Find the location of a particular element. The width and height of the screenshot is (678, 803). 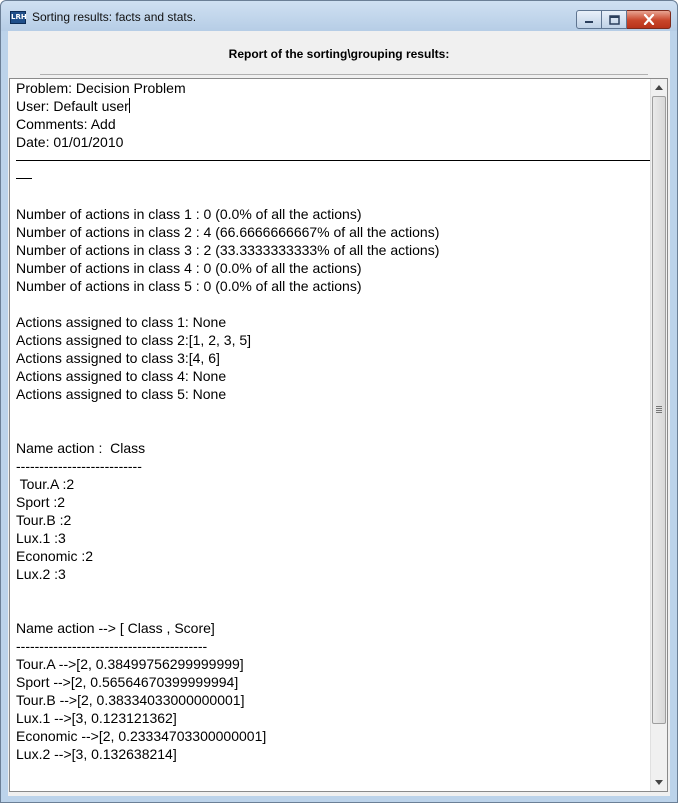

scrollbar-thumb is located at coordinates (659, 410).